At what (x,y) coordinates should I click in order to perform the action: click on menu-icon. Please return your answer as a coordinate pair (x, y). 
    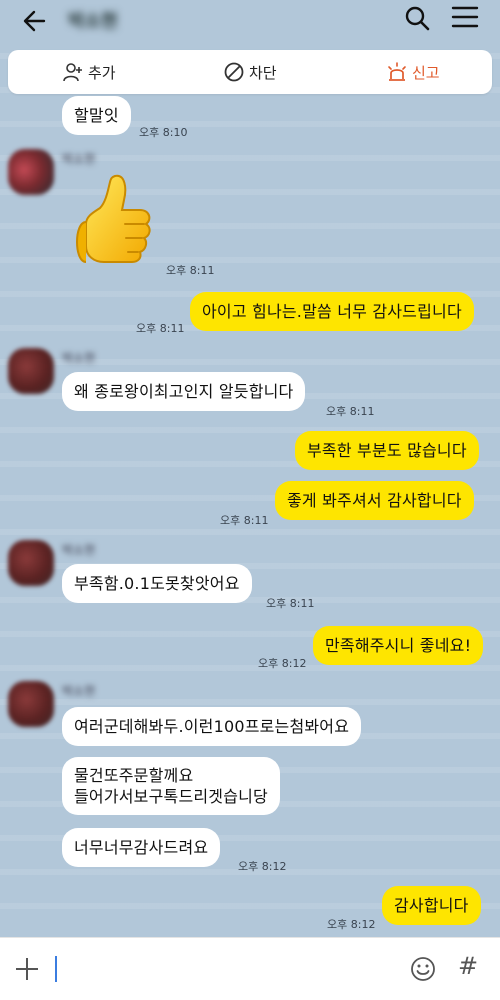
    Looking at the image, I should click on (465, 17).